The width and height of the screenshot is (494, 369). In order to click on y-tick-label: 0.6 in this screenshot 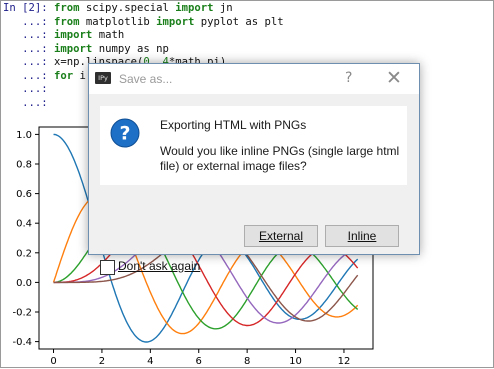, I will do `click(24, 194)`.